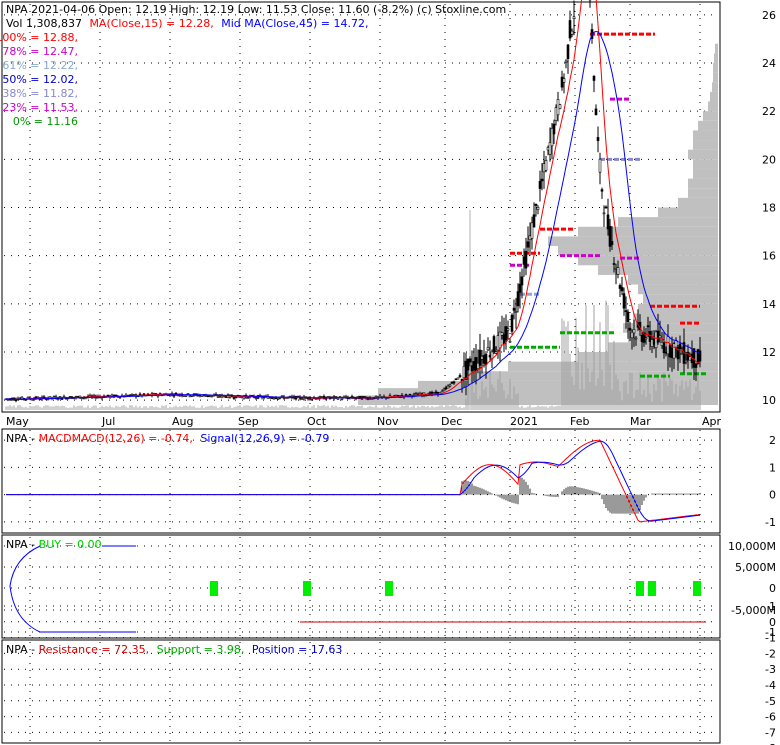 The width and height of the screenshot is (780, 745). I want to click on buy-panel-frame, so click(361, 586).